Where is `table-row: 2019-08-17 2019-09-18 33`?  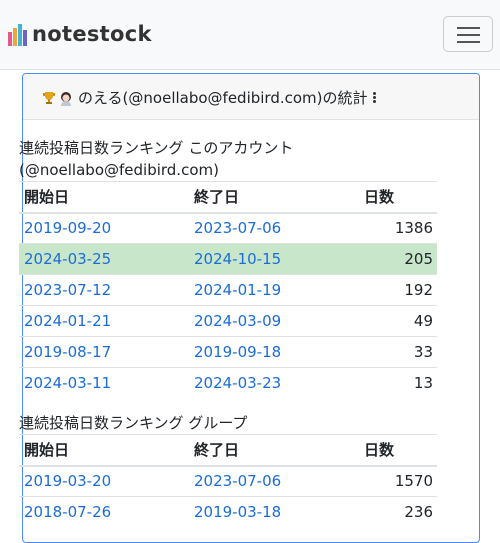 table-row: 2019-08-17 2019-09-18 33 is located at coordinates (228, 352).